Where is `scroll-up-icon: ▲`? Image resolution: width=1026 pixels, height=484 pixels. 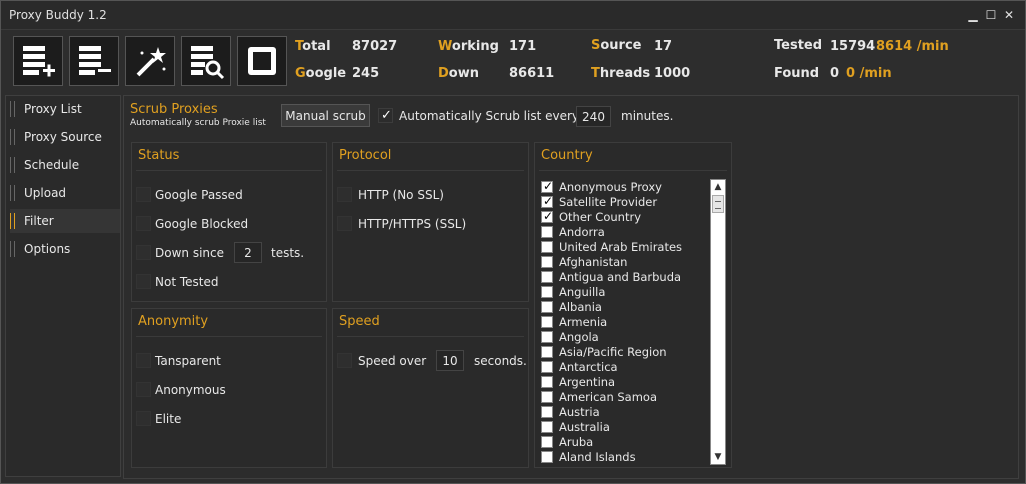 scroll-up-icon: ▲ is located at coordinates (718, 187).